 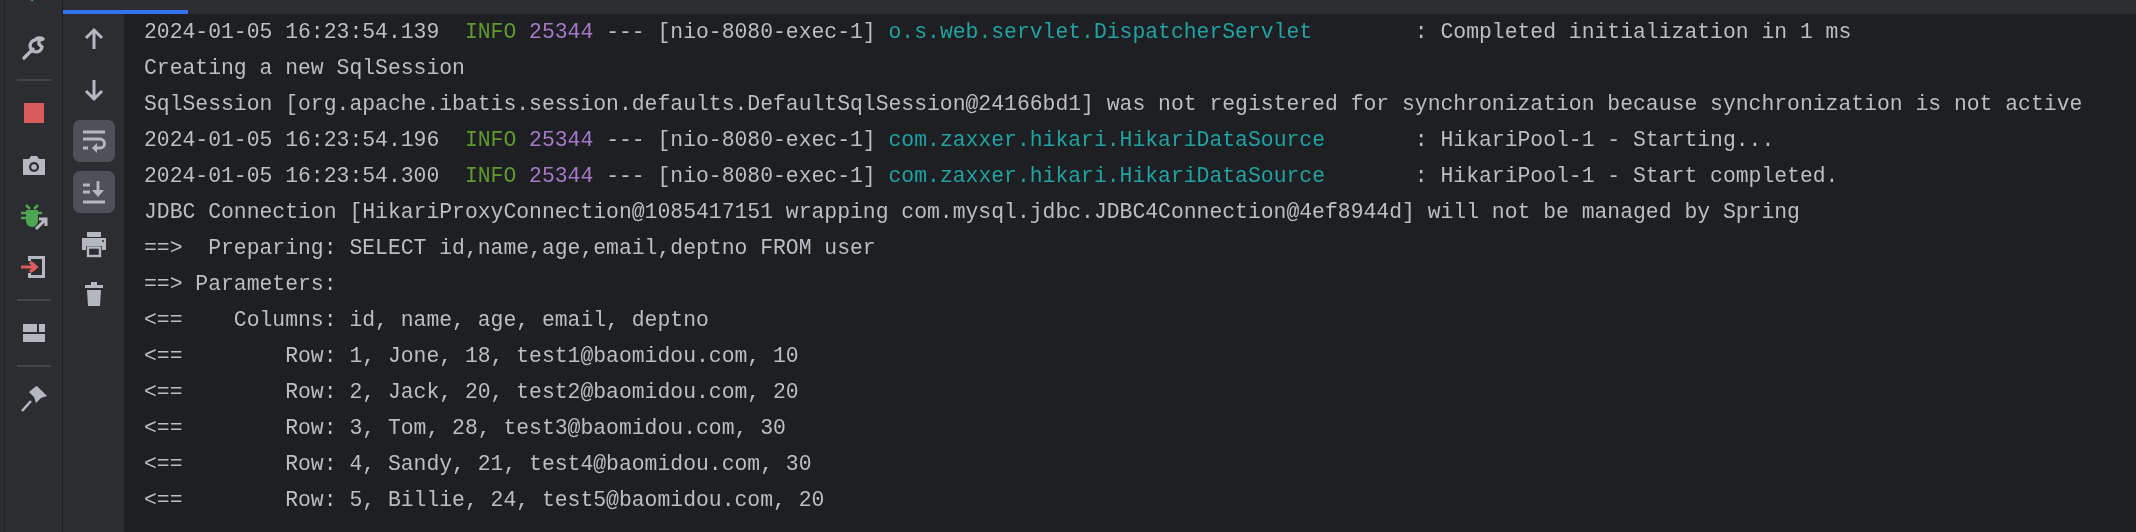 What do you see at coordinates (93, 244) in the screenshot?
I see `printer-icon` at bounding box center [93, 244].